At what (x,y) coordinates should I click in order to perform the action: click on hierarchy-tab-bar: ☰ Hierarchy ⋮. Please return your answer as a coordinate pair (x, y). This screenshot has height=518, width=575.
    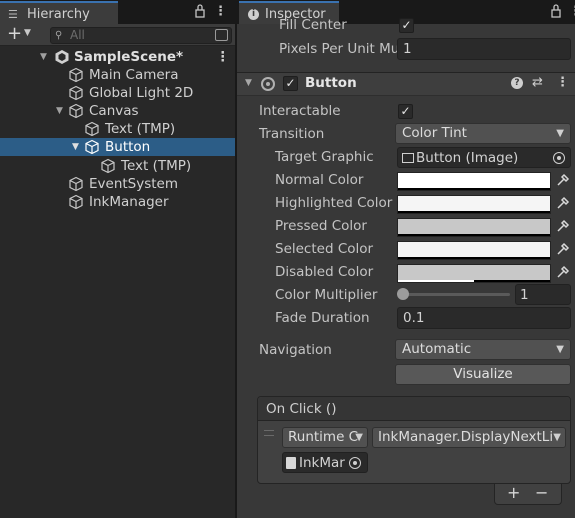
    Looking at the image, I should click on (117, 12).